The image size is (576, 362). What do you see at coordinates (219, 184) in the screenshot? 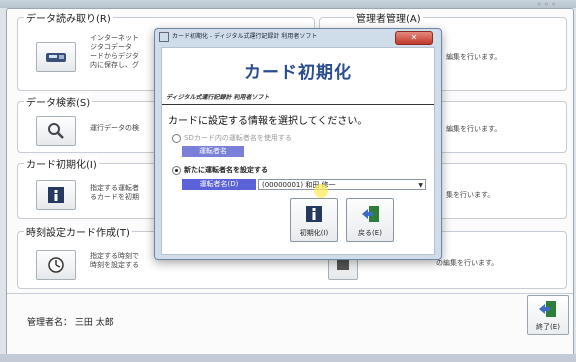
I see `driver-name-label: 運転者名(D)` at bounding box center [219, 184].